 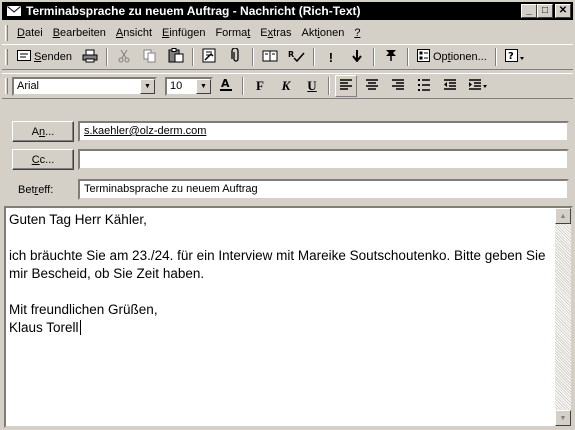 I want to click on indent-icon, so click(x=478, y=86).